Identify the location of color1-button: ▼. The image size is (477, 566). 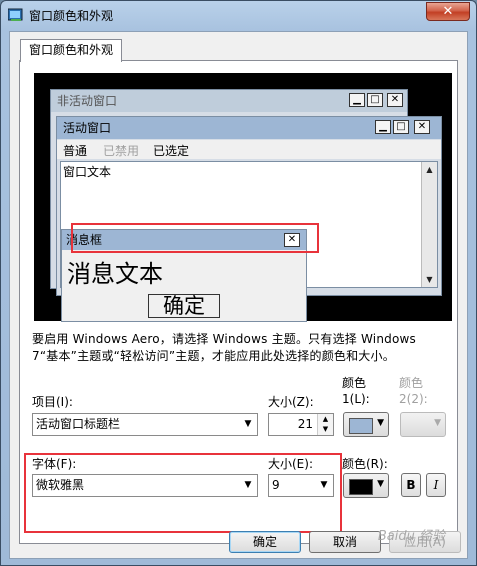
(366, 424).